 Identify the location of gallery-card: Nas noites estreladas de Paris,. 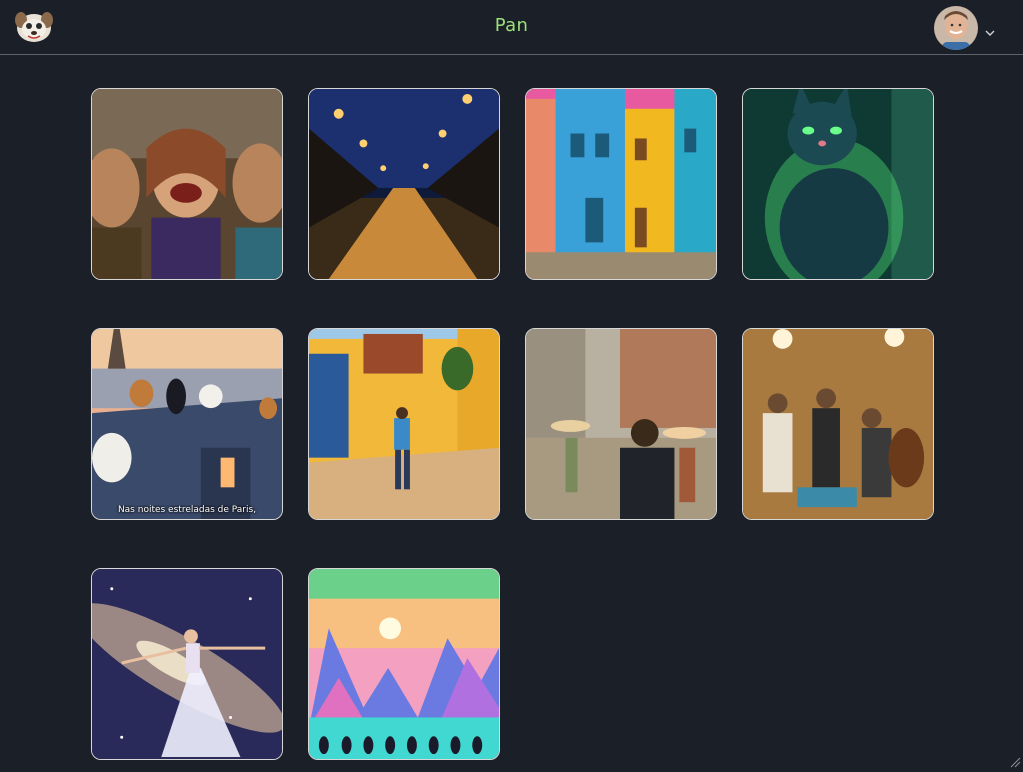
(187, 424).